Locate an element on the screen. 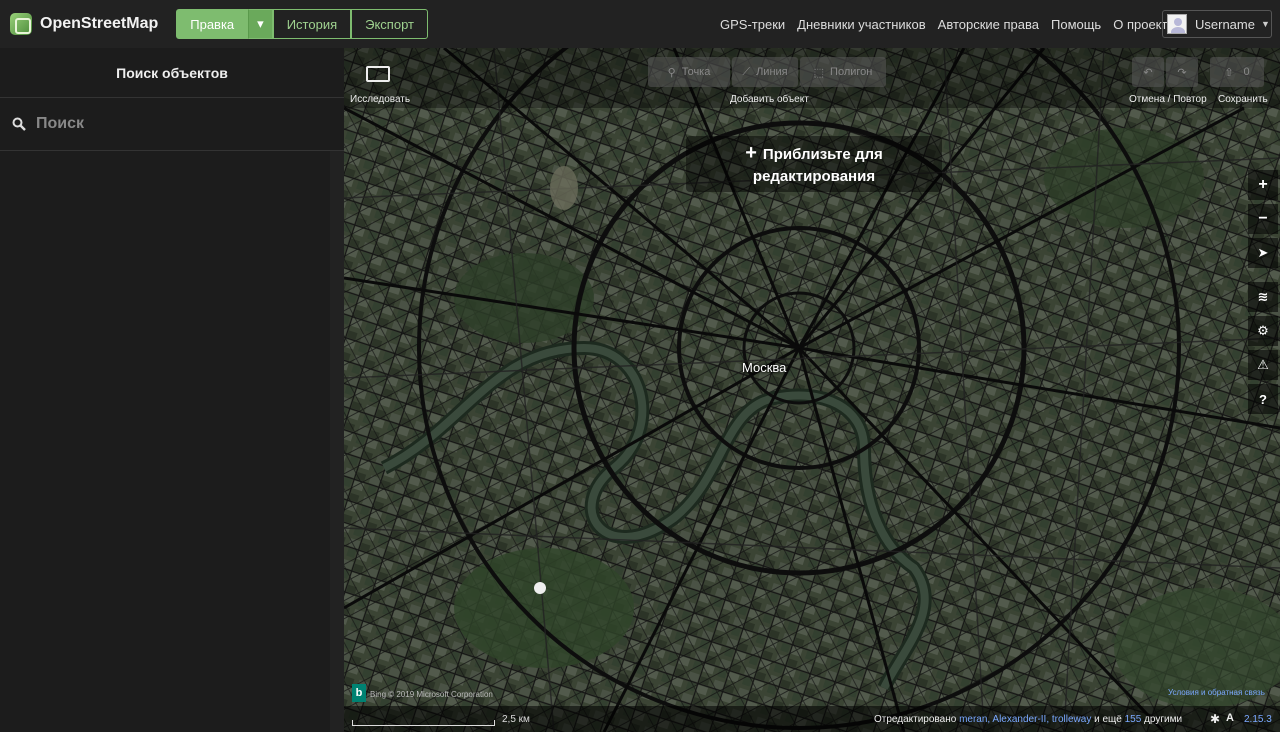  logo-text: OpenStreetMap is located at coordinates (99, 23).